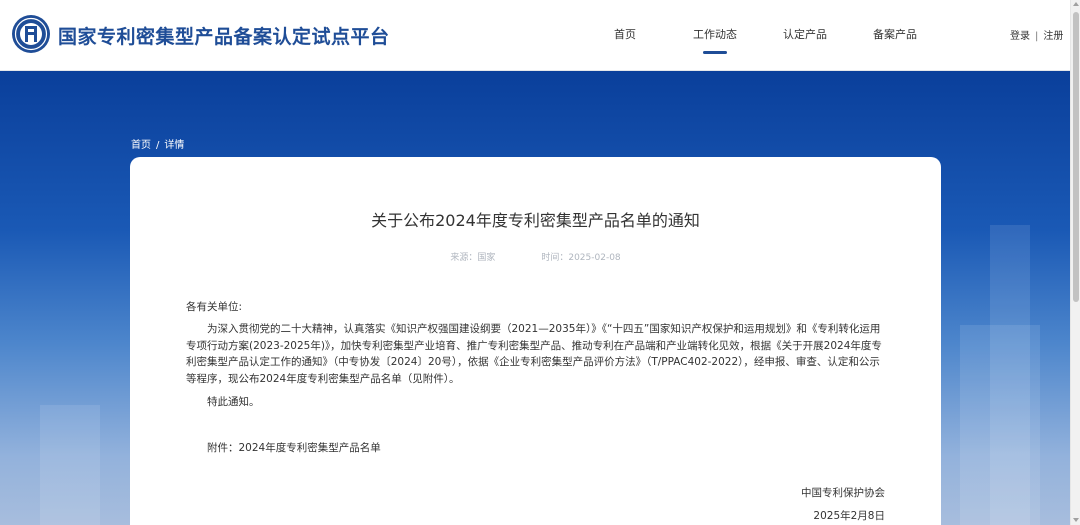 The width and height of the screenshot is (1080, 525). What do you see at coordinates (715, 52) in the screenshot?
I see `active-nav-indicator` at bounding box center [715, 52].